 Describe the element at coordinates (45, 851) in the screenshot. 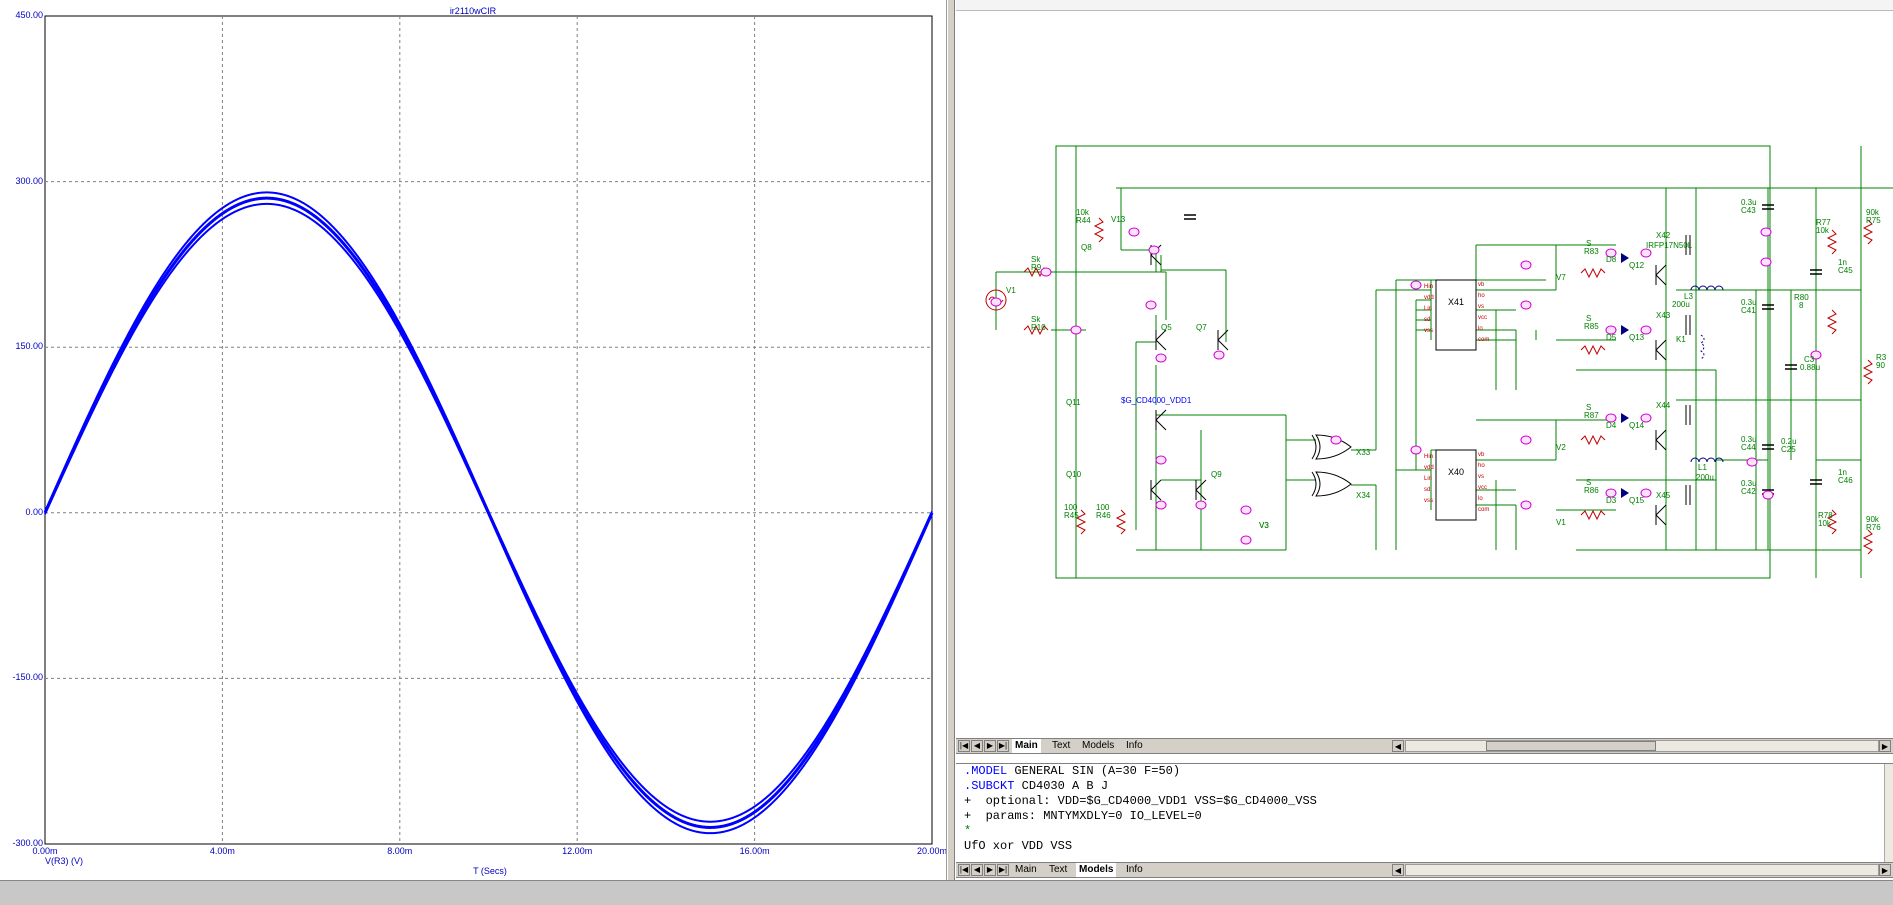

I see `x-tick-label: 0.00m` at that location.